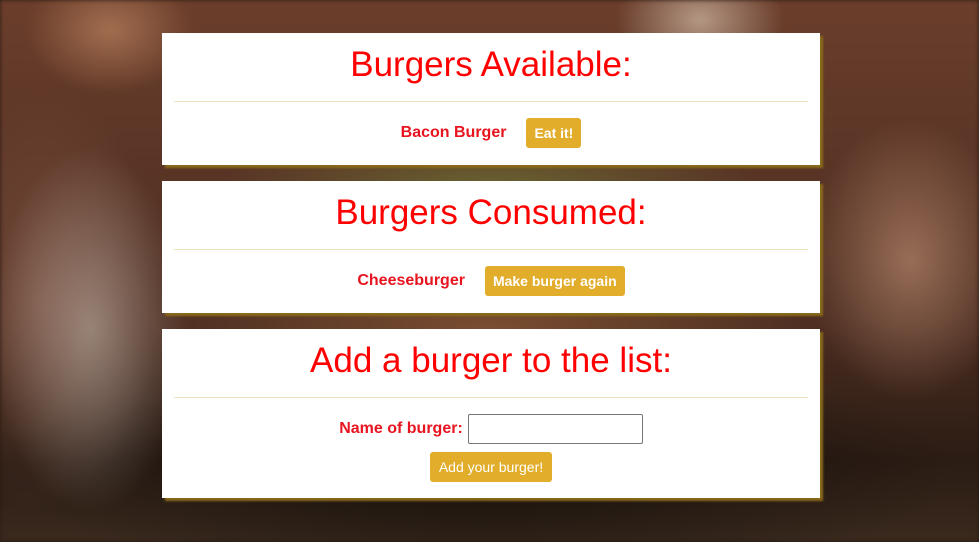 The height and width of the screenshot is (542, 979). I want to click on add-burger-divider, so click(491, 397).